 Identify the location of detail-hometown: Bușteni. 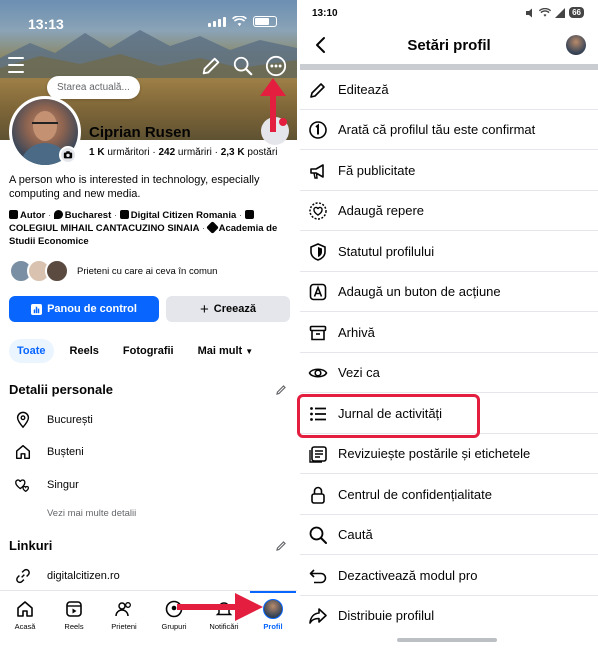
(49, 452).